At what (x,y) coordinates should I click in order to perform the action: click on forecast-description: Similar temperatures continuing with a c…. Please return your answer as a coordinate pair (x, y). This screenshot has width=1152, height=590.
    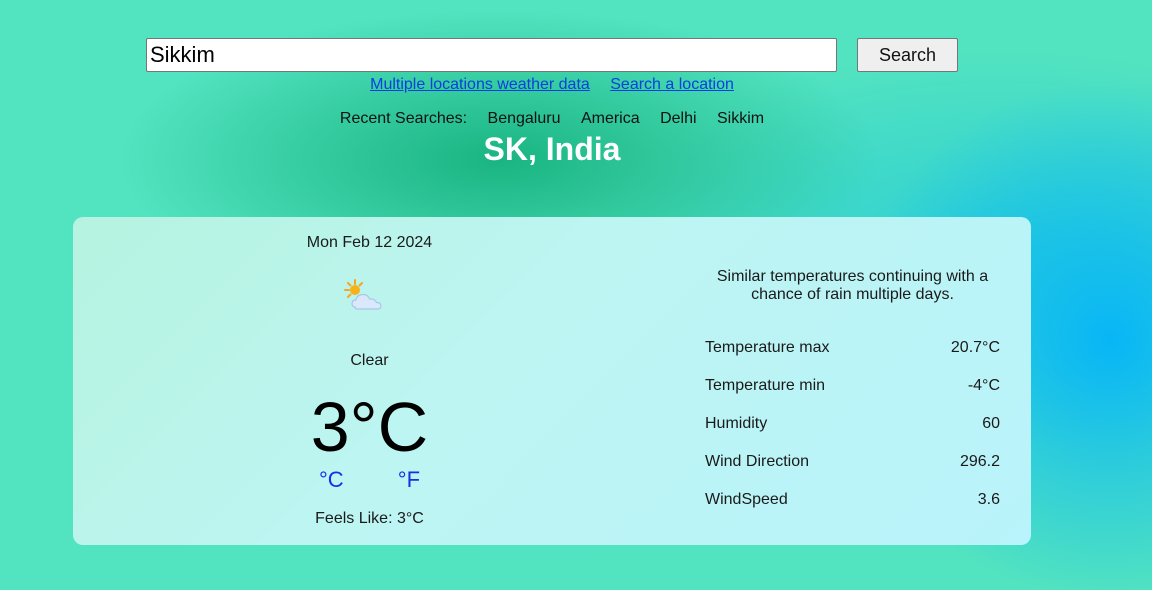
    Looking at the image, I should click on (852, 285).